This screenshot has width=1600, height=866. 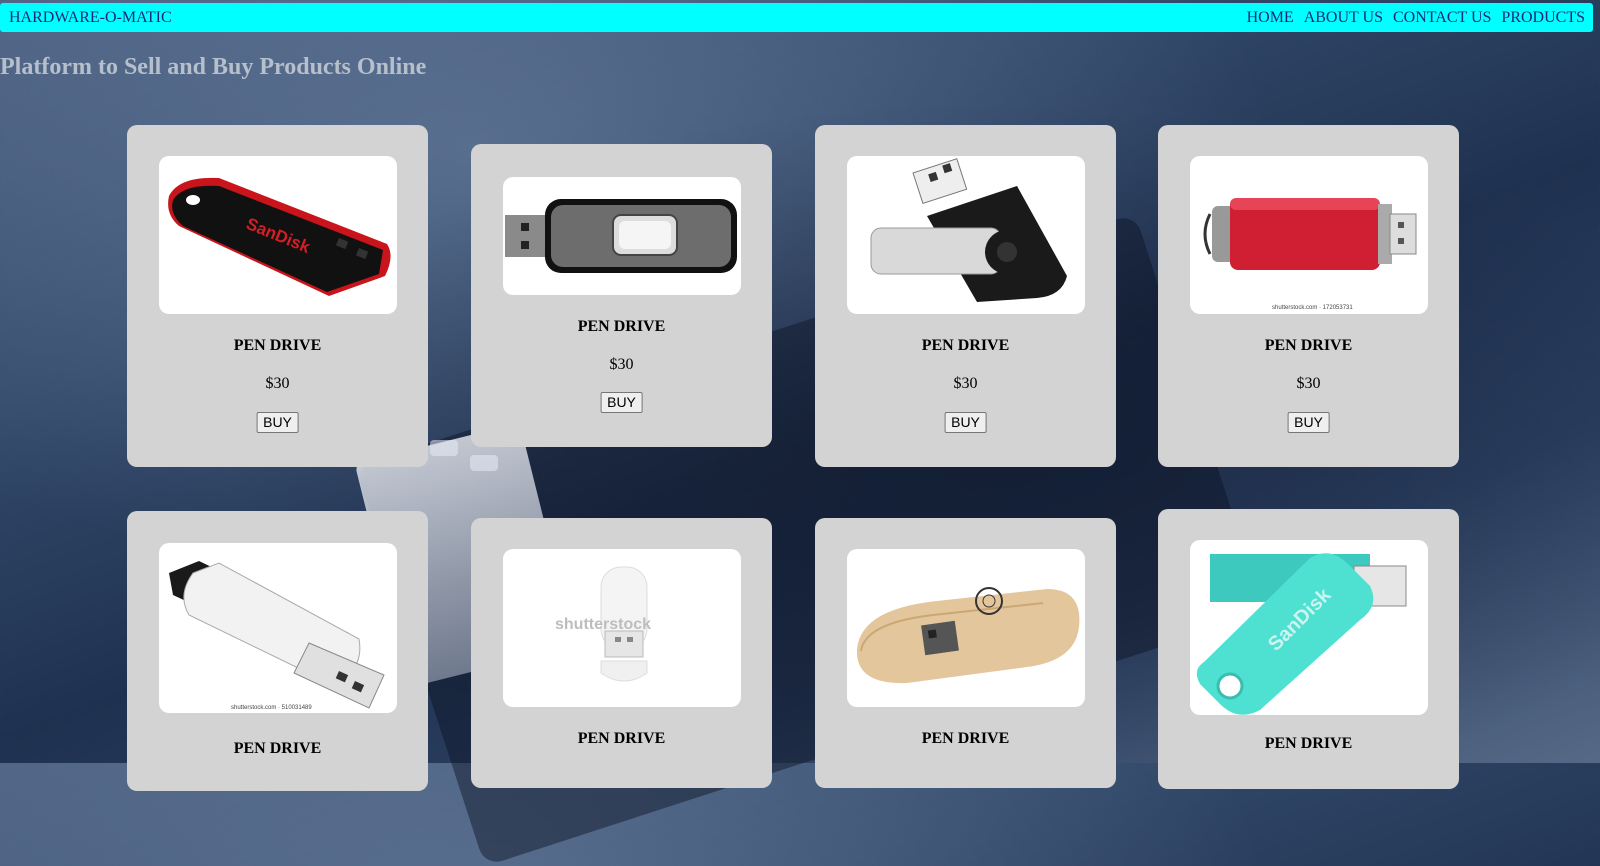 I want to click on product-card: shutterstock.com · 510031489 PEN DRIVE, so click(x=277, y=651).